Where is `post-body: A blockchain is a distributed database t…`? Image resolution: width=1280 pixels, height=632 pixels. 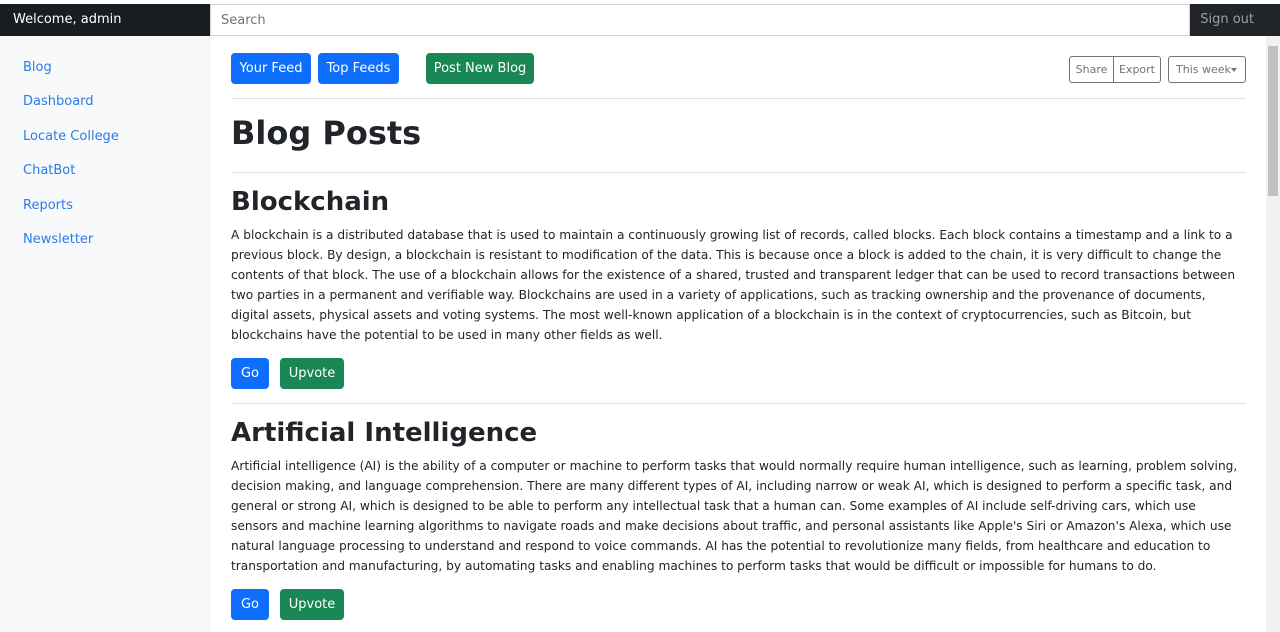 post-body: A blockchain is a distributed database t… is located at coordinates (733, 285).